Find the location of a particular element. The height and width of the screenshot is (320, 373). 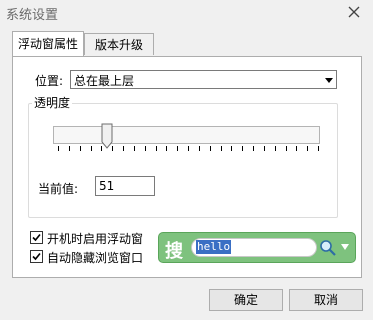

tab-version-upgrade: 版本升级 is located at coordinates (119, 44).